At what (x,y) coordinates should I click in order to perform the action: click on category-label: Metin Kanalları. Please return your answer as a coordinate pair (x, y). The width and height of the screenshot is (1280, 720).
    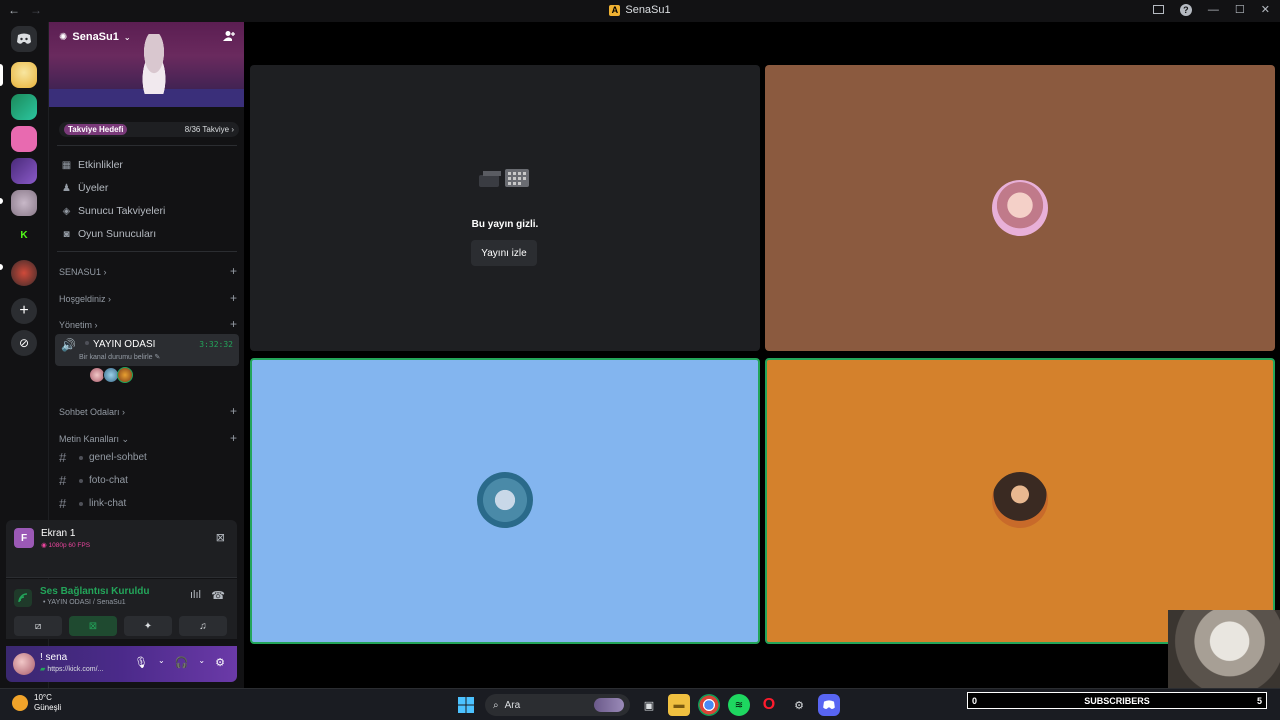
    Looking at the image, I should click on (89, 439).